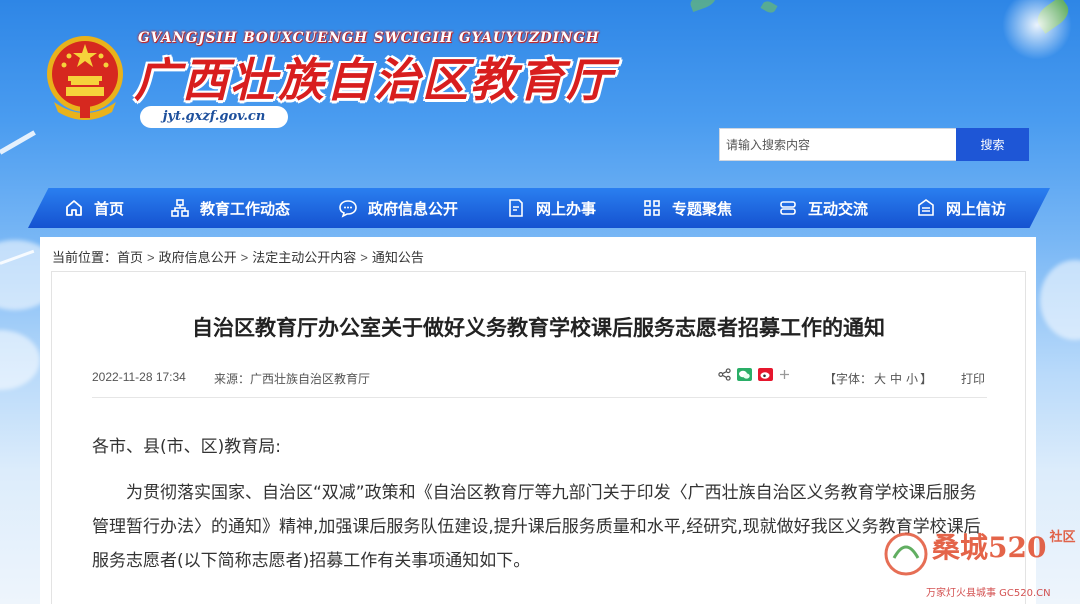 Image resolution: width=1080 pixels, height=604 pixels. What do you see at coordinates (109, 208) in the screenshot?
I see `nav-item-label: 首页` at bounding box center [109, 208].